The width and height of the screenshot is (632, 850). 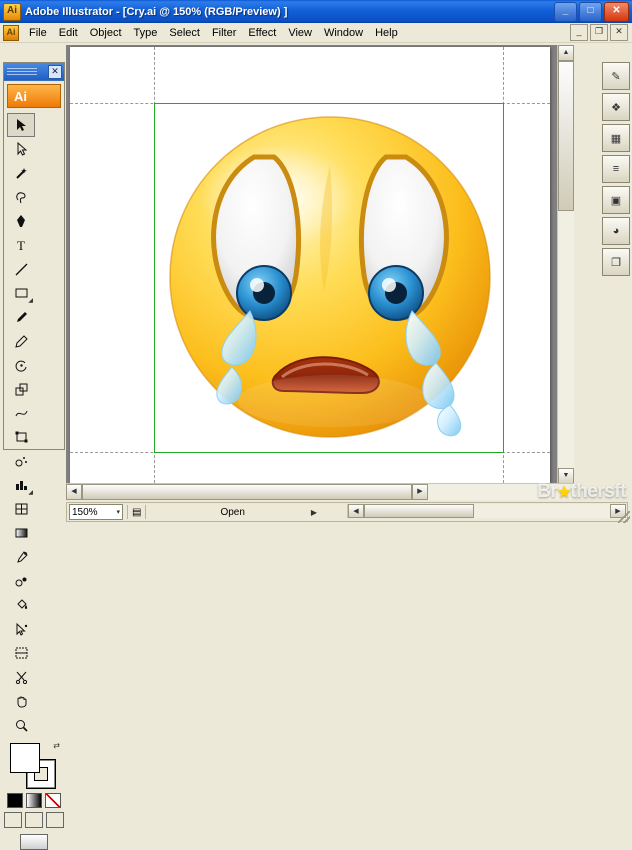 I want to click on selection-tool, so click(x=21, y=125).